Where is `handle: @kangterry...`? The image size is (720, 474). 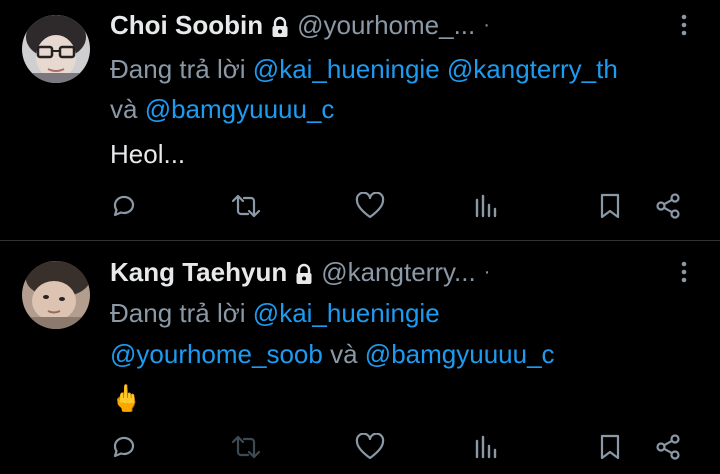 handle: @kangterry... is located at coordinates (398, 272).